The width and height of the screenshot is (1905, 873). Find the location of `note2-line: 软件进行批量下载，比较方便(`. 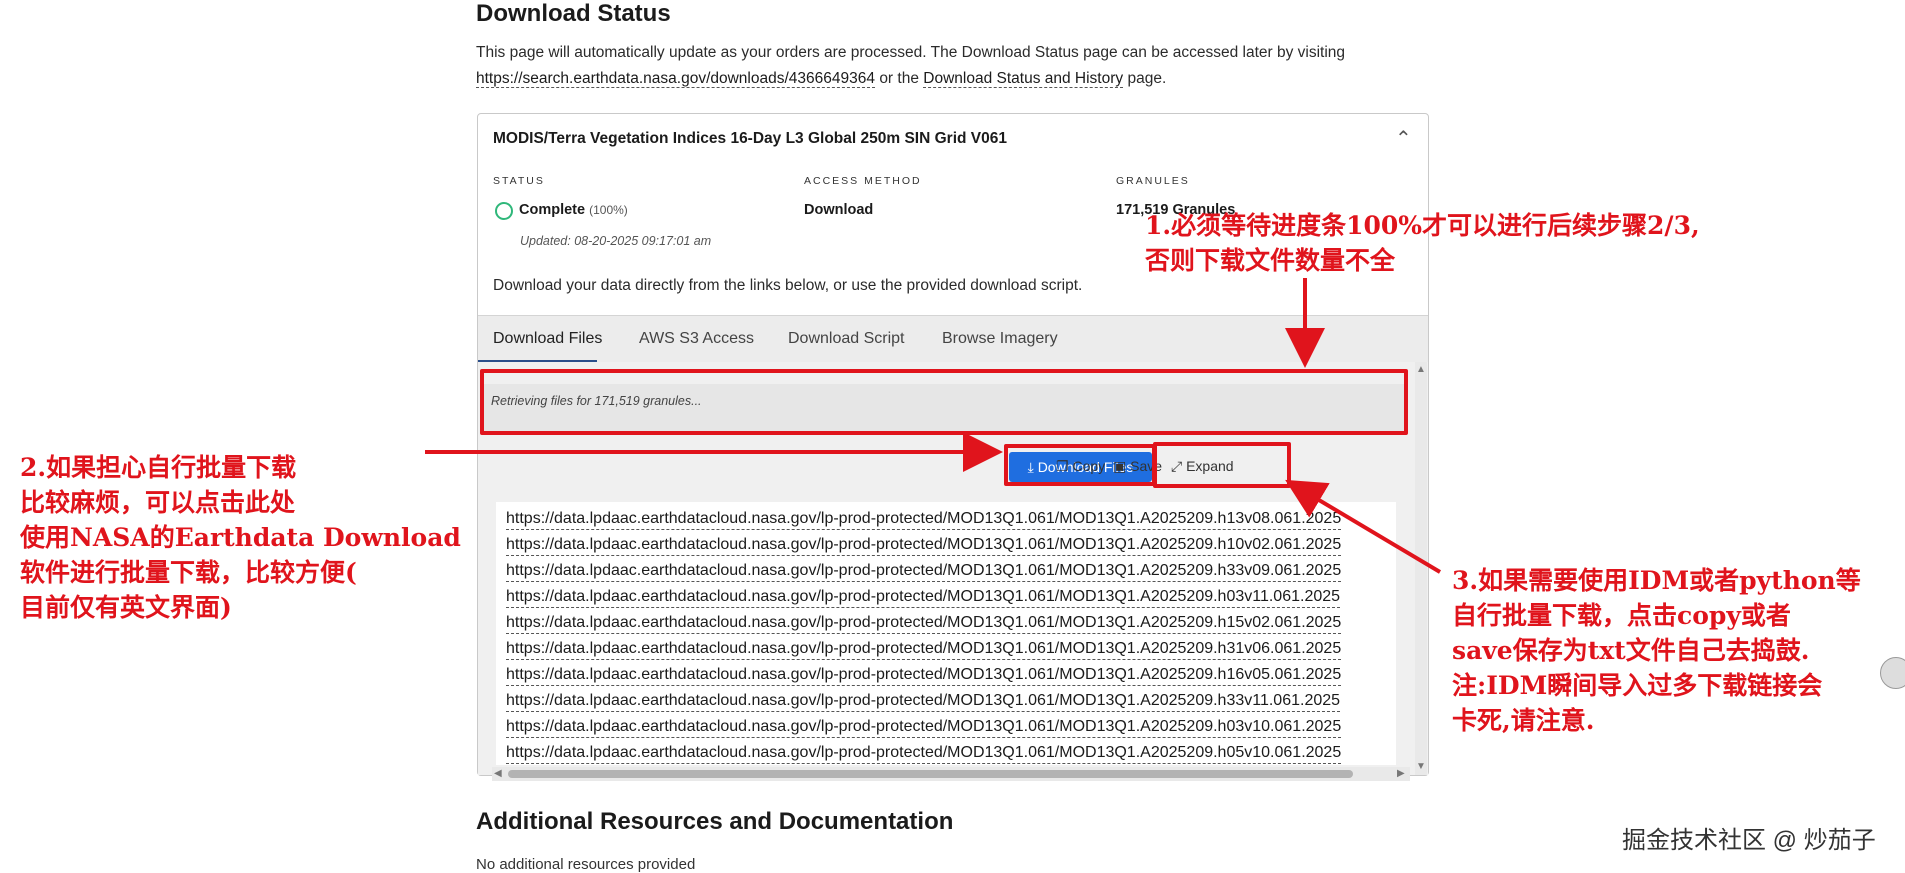

note2-line: 软件进行批量下载，比较方便( is located at coordinates (188, 572).